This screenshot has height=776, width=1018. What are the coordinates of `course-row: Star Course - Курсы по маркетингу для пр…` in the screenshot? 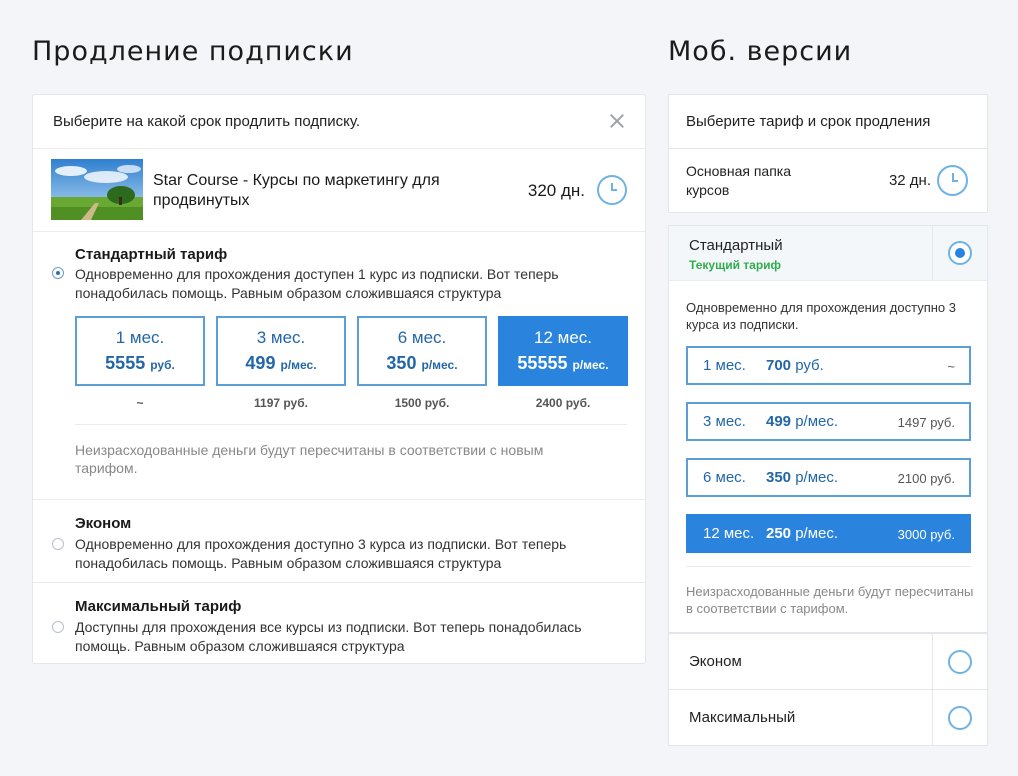 It's located at (339, 190).